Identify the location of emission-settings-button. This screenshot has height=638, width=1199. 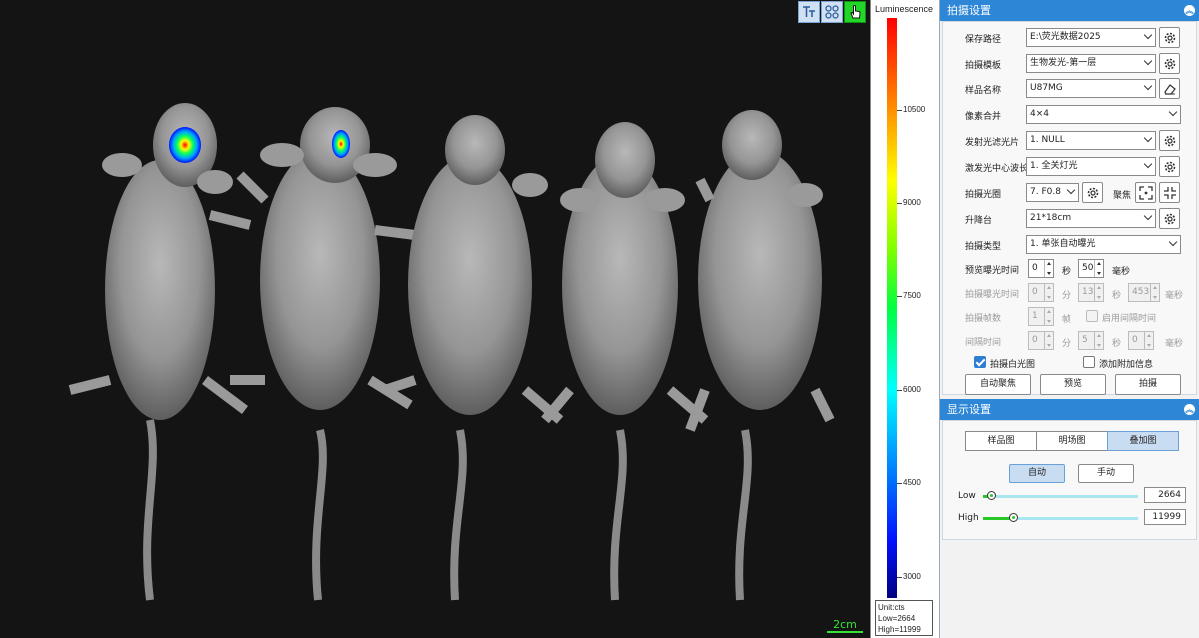
(1169, 140).